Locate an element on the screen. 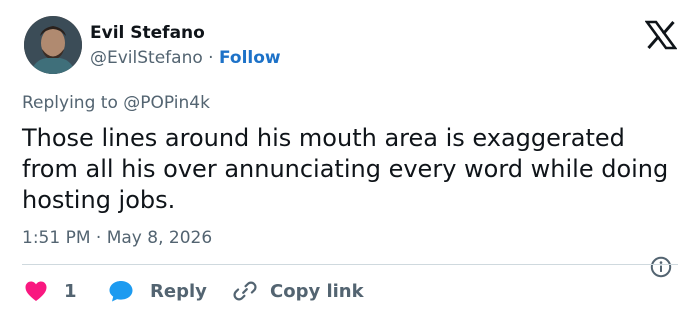  like-count: 1 is located at coordinates (70, 291).